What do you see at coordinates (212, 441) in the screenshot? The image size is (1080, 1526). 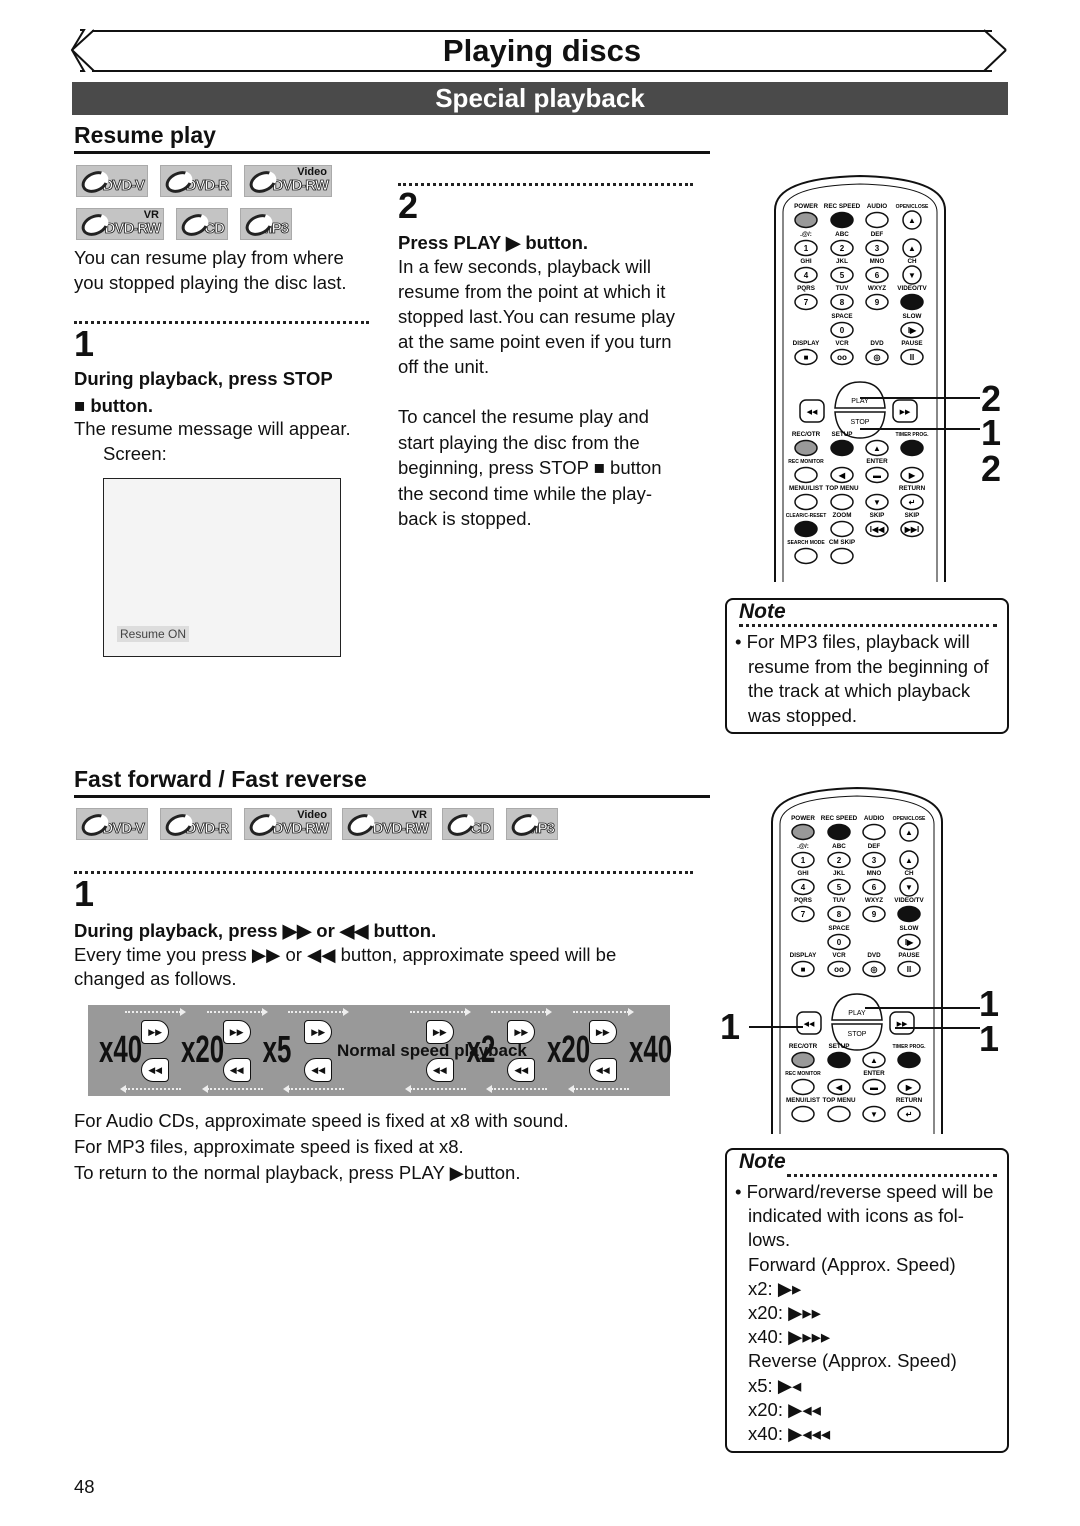 I see `step1-body: The resume message will appear. Screen:` at bounding box center [212, 441].